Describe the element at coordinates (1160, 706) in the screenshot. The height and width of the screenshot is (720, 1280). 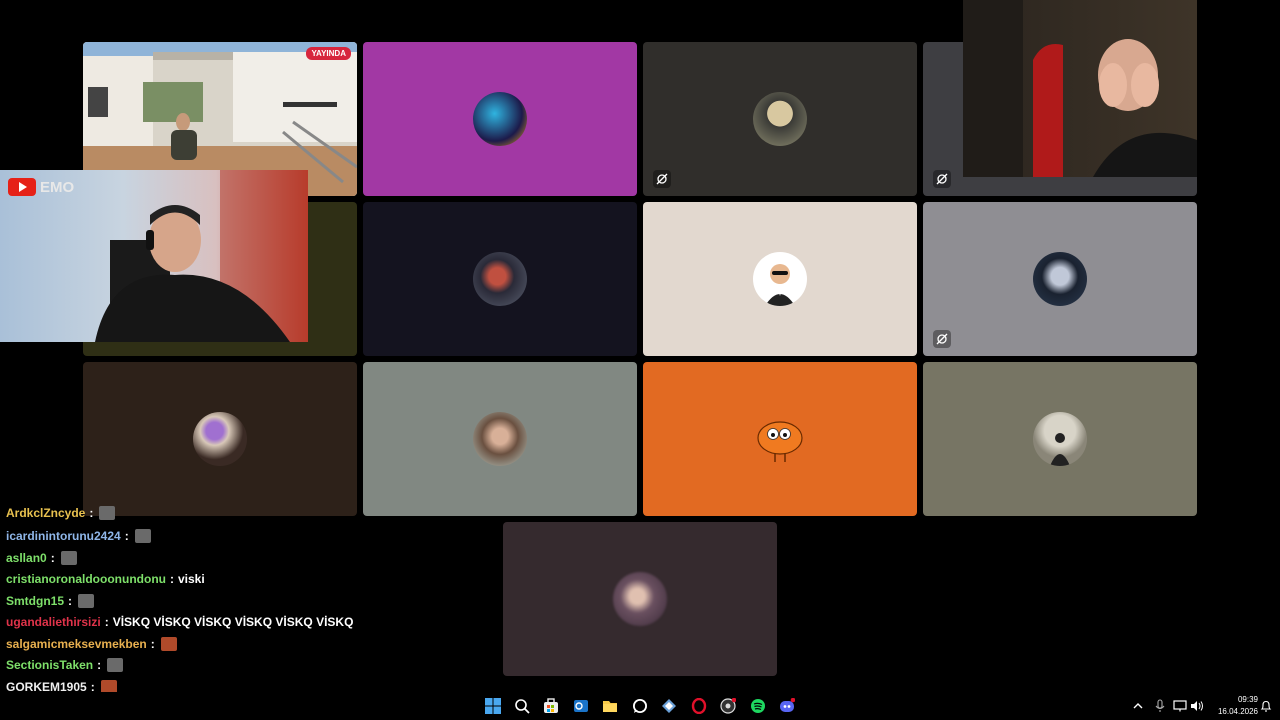
I see `microphone-icon` at that location.